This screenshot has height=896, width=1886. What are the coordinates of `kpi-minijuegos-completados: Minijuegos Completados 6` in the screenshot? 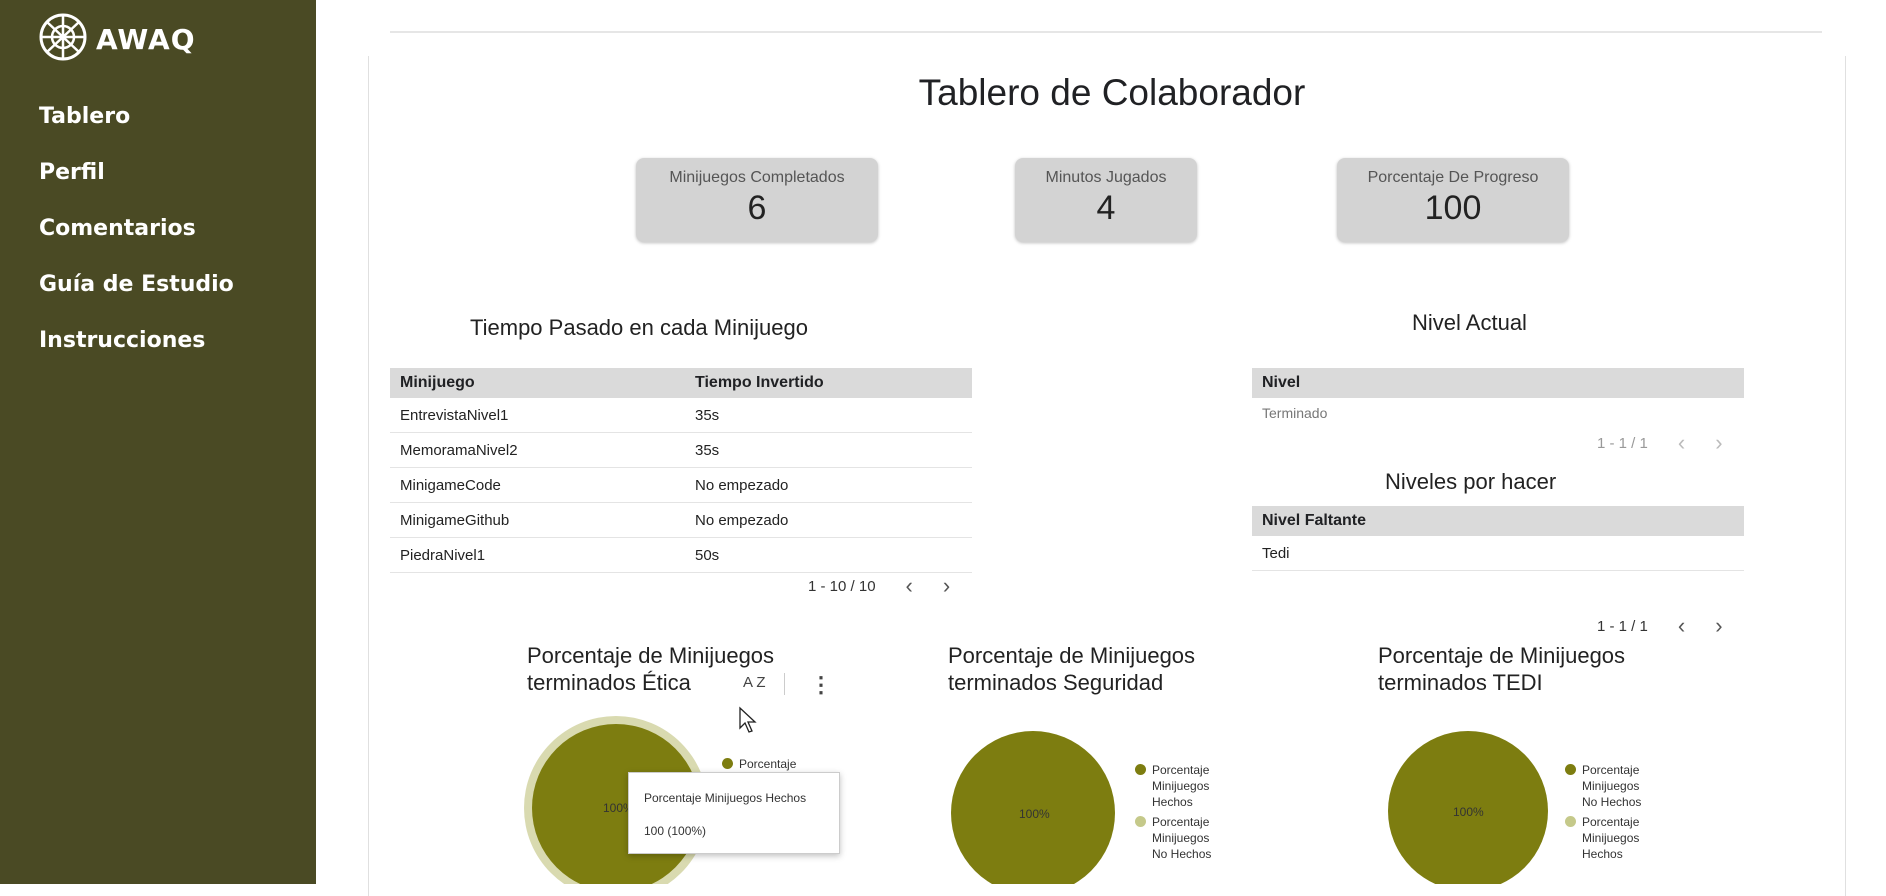 It's located at (757, 200).